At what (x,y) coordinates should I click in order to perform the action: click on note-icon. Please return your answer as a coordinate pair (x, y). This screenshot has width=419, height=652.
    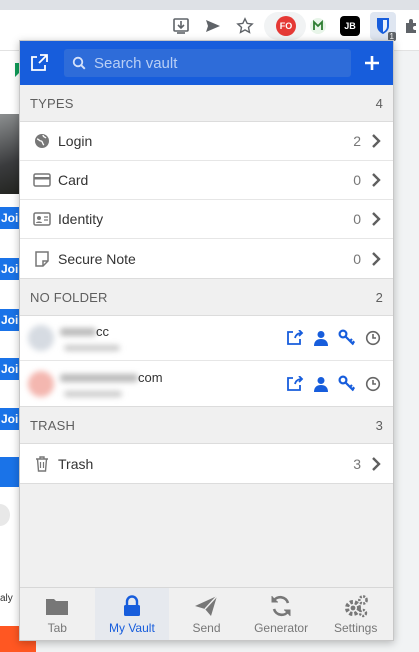
    Looking at the image, I should click on (42, 259).